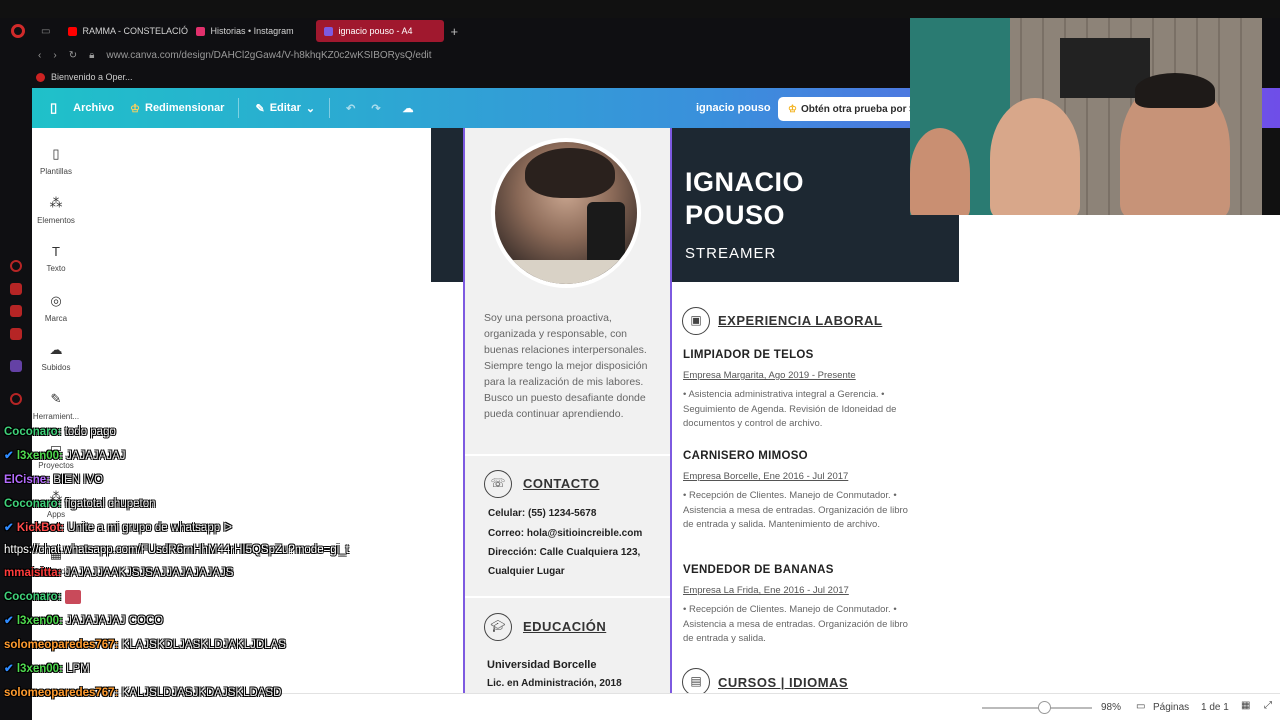  I want to click on instagram-icon, so click(201, 31).